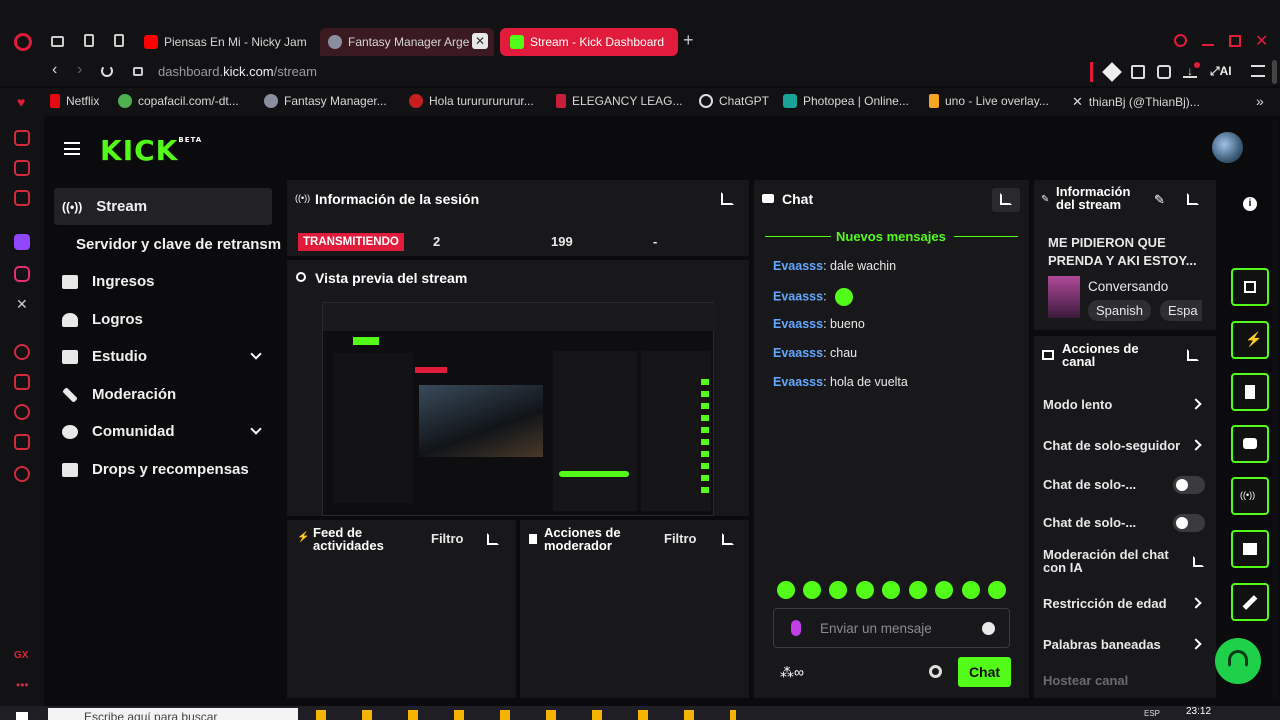 This screenshot has height=720, width=1280. Describe the element at coordinates (840, 382) in the screenshot. I see `chat-message: Evaasss: hola de vuelta` at that location.